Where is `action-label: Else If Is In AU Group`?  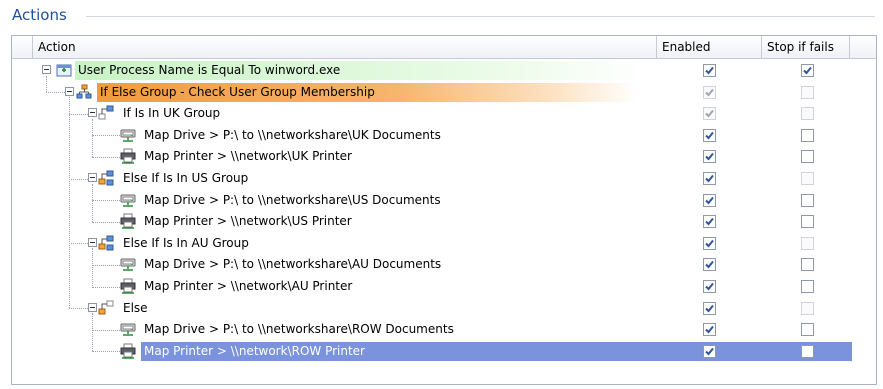 action-label: Else If Is In AU Group is located at coordinates (186, 242).